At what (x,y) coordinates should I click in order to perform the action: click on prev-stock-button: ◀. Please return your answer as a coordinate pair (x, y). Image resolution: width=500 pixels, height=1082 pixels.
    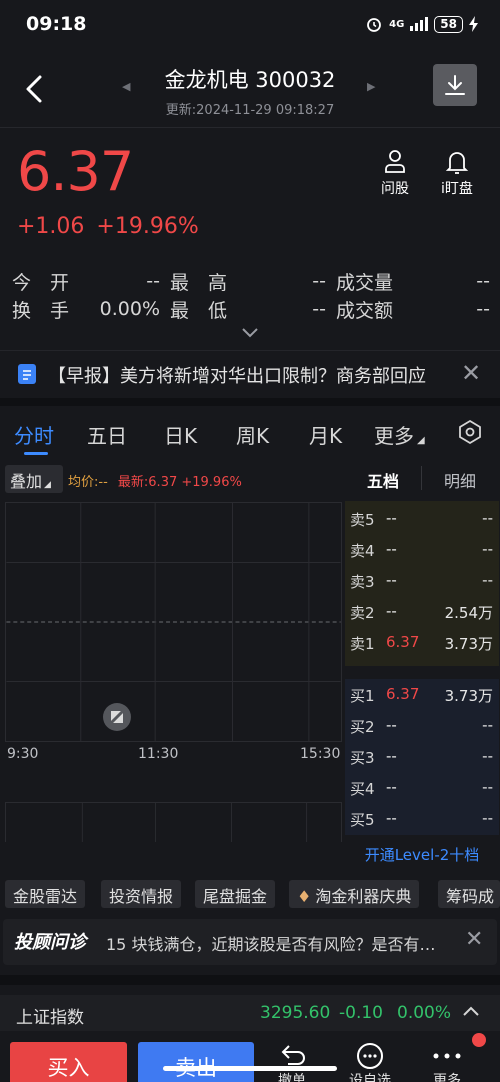
    Looking at the image, I should click on (126, 86).